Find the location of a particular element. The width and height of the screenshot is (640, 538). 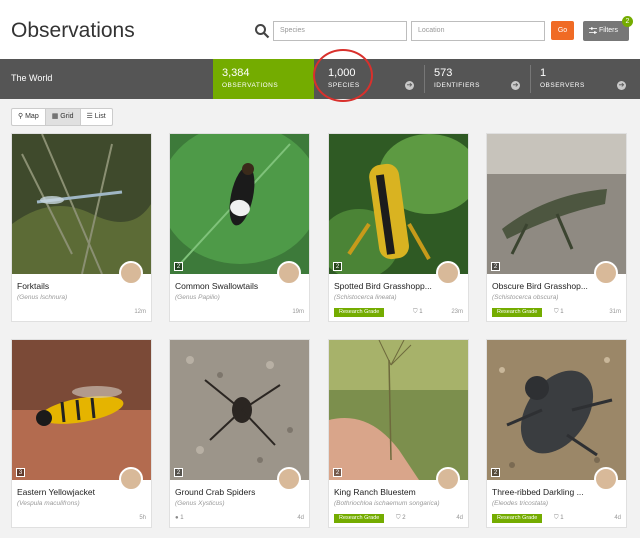

stat-observers: 1 OBSERVERS ➔ is located at coordinates (581, 79).